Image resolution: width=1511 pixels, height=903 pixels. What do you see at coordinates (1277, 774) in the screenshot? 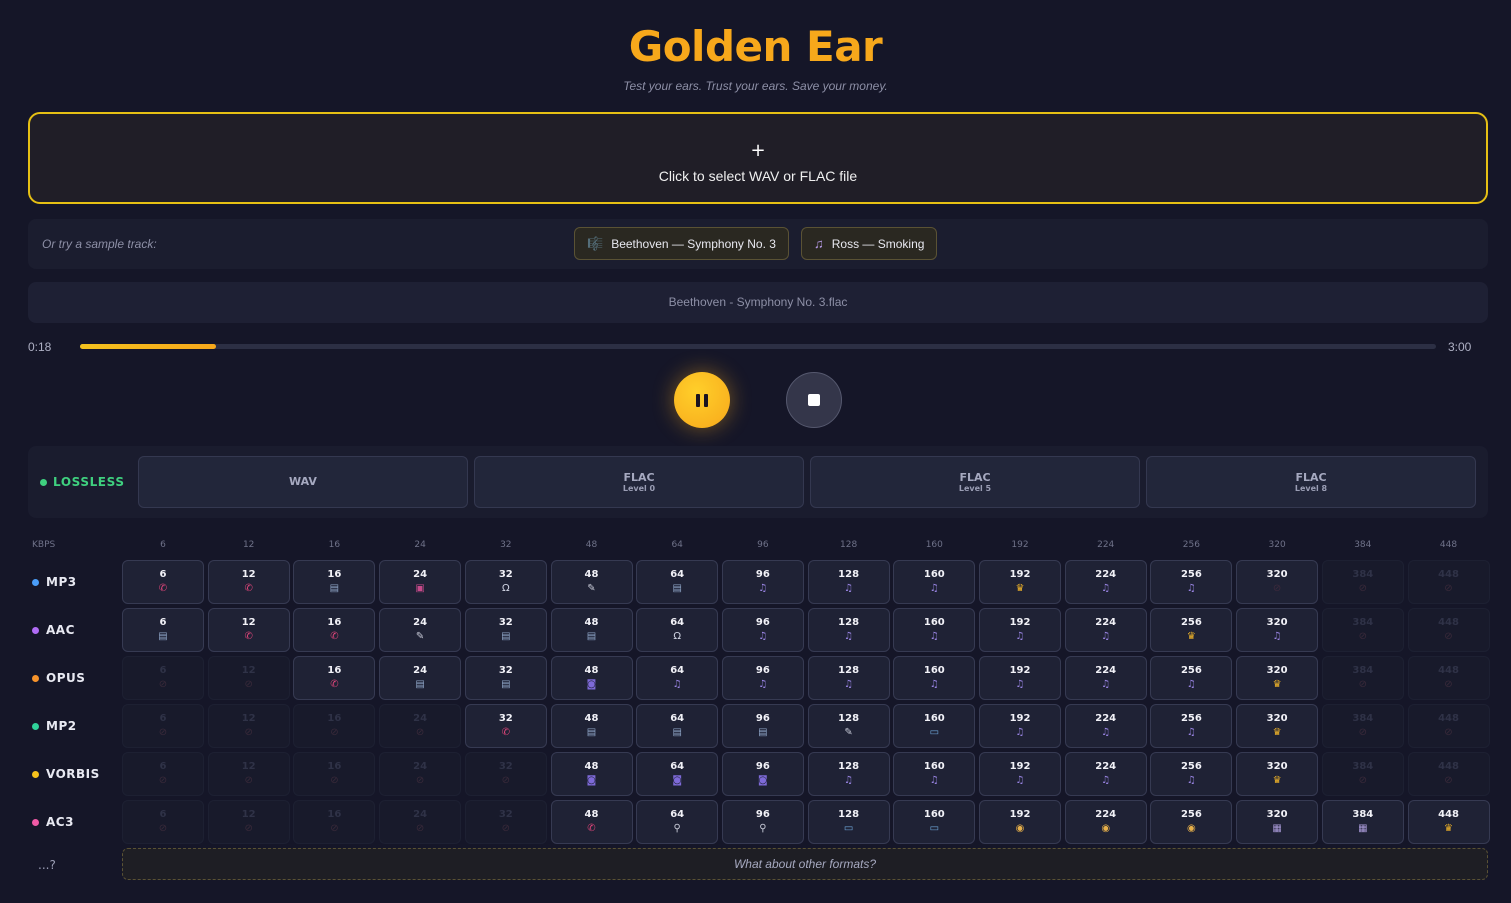
I see `bitrate-cell-vorbis-320: 320 ♛` at bounding box center [1277, 774].